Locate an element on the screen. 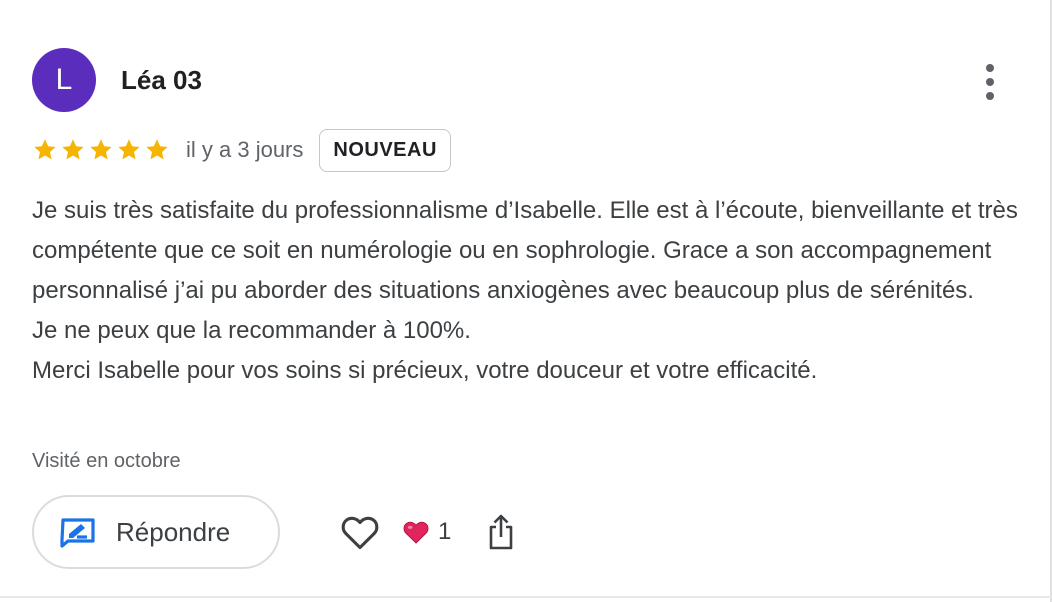  reply-button: Répondre is located at coordinates (156, 532).